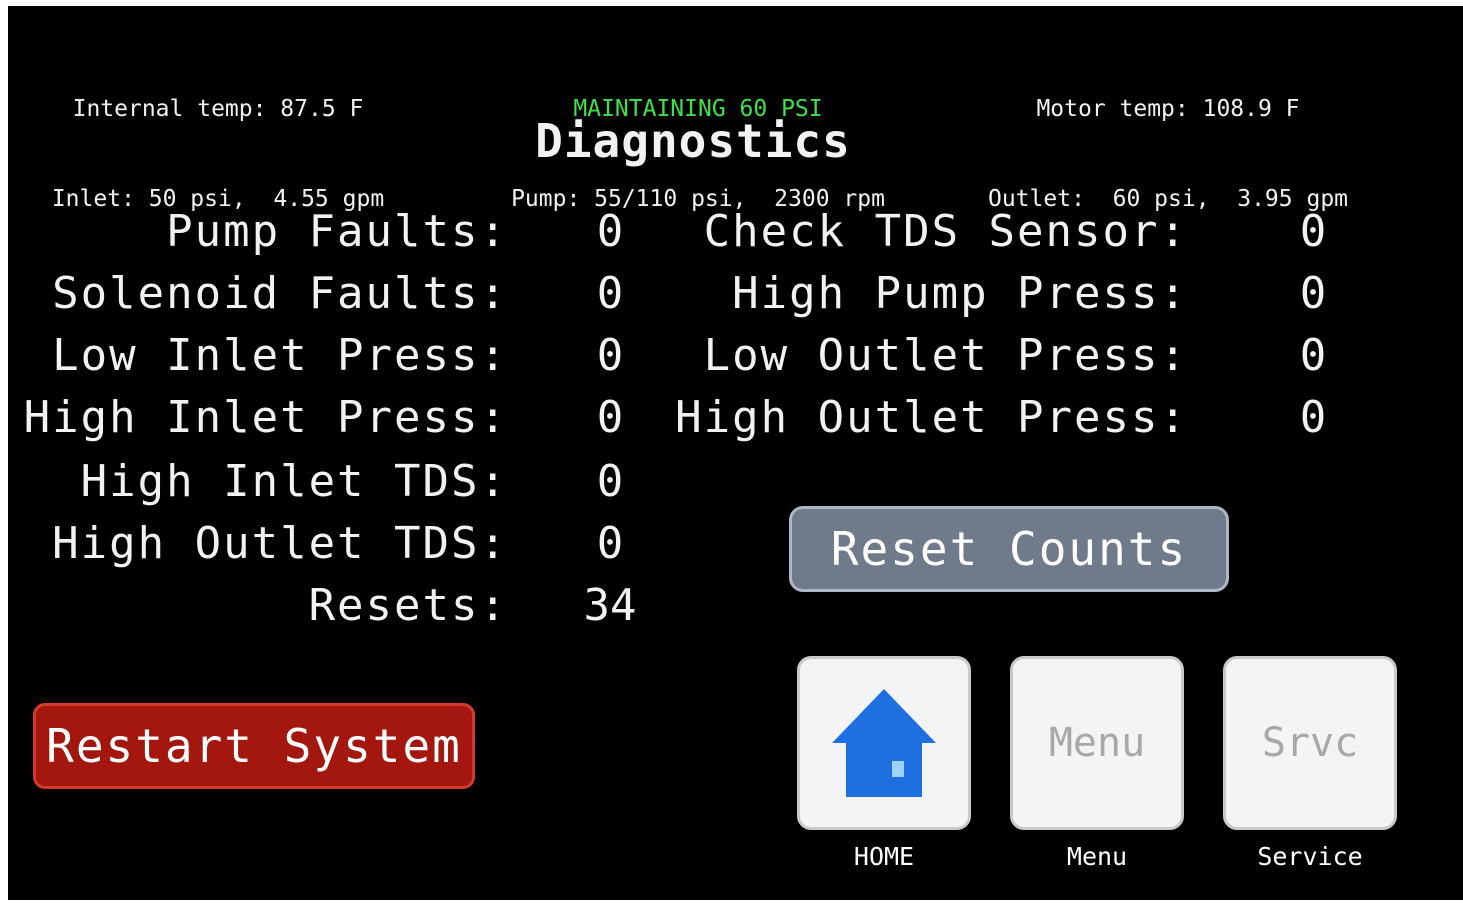 The width and height of the screenshot is (1463, 903). I want to click on counter-label-high-outlet-press: High Outlet Press:, so click(931, 417).